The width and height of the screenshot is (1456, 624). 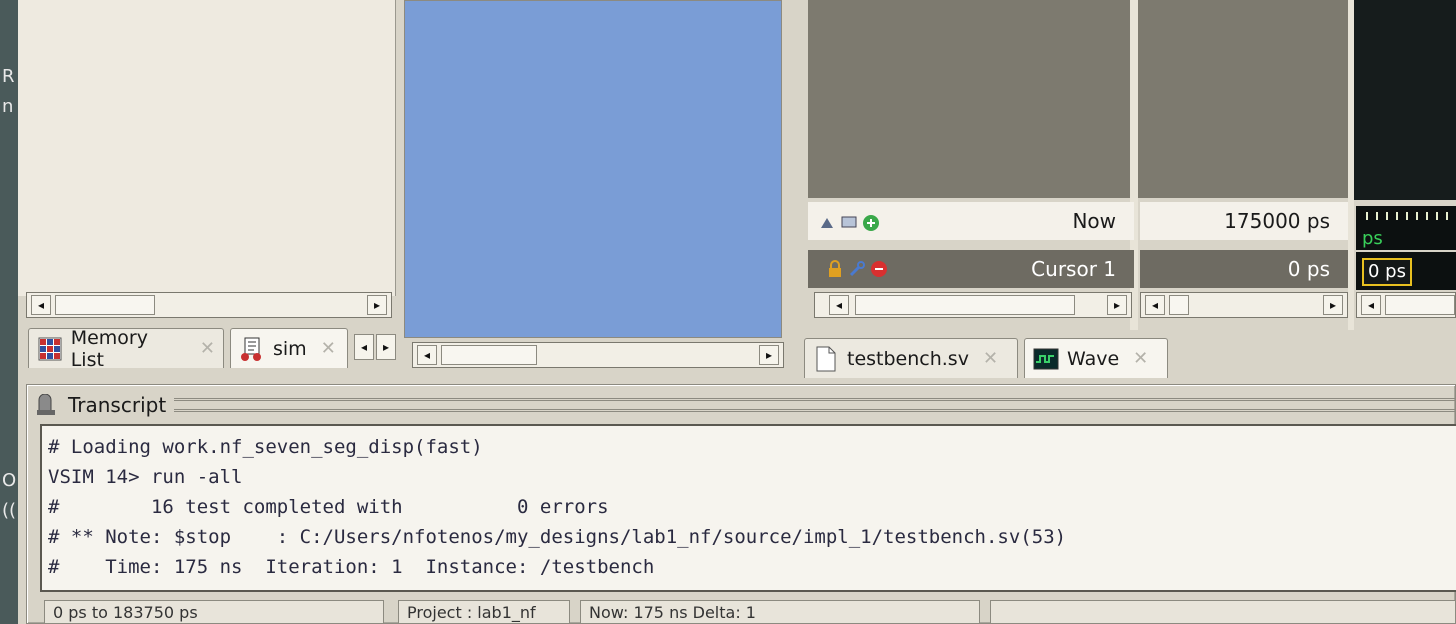 I want to click on status-extra, so click(x=1223, y=612).